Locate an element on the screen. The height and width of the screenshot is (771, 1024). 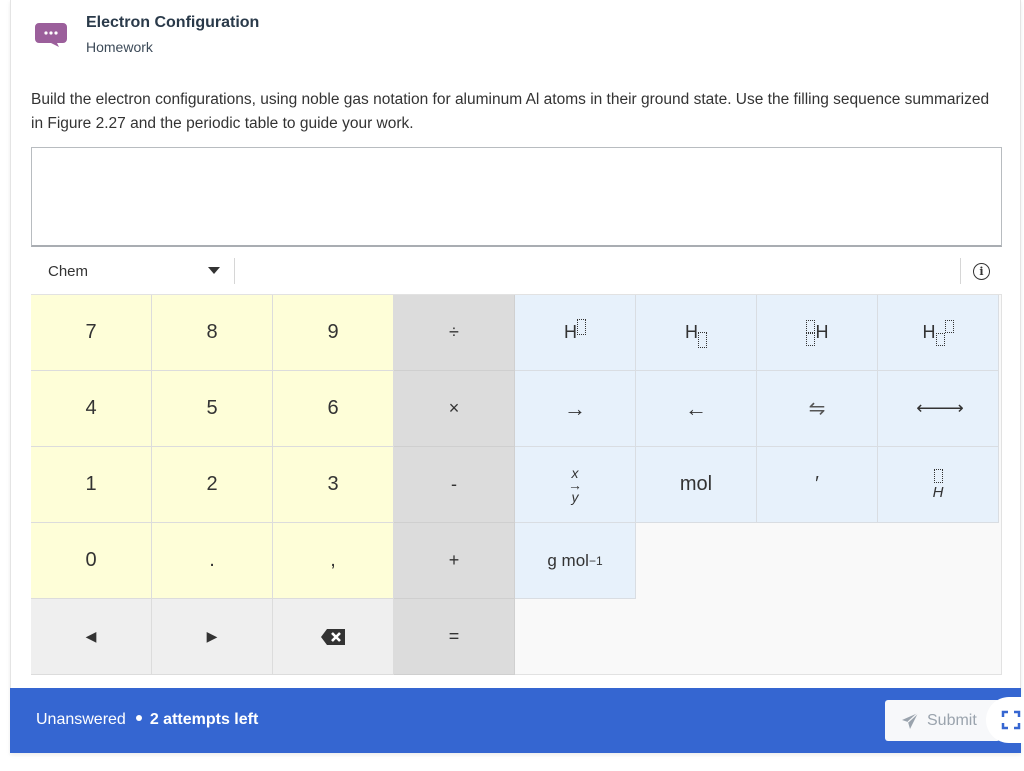
key-4: 4 is located at coordinates (91, 409).